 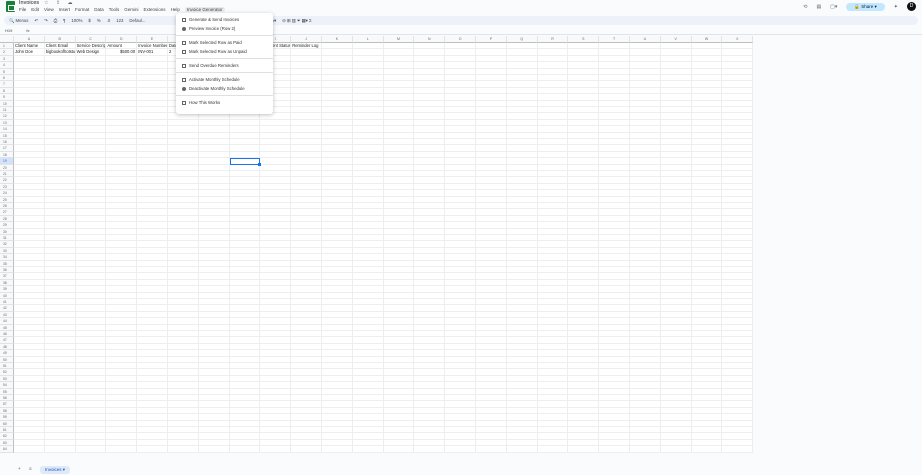 I want to click on history-icon: ⟲, so click(x=805, y=7).